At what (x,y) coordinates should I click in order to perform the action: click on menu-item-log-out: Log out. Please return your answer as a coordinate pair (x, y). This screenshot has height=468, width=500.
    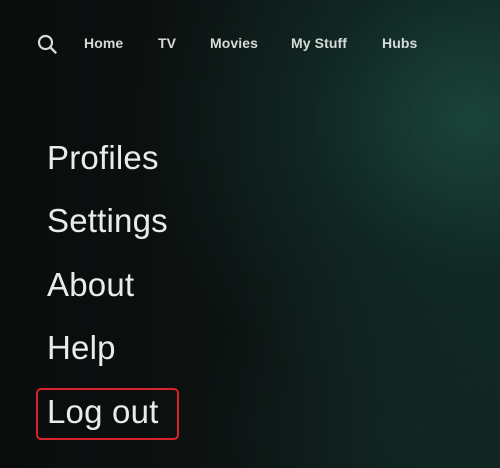
    Looking at the image, I should click on (103, 412).